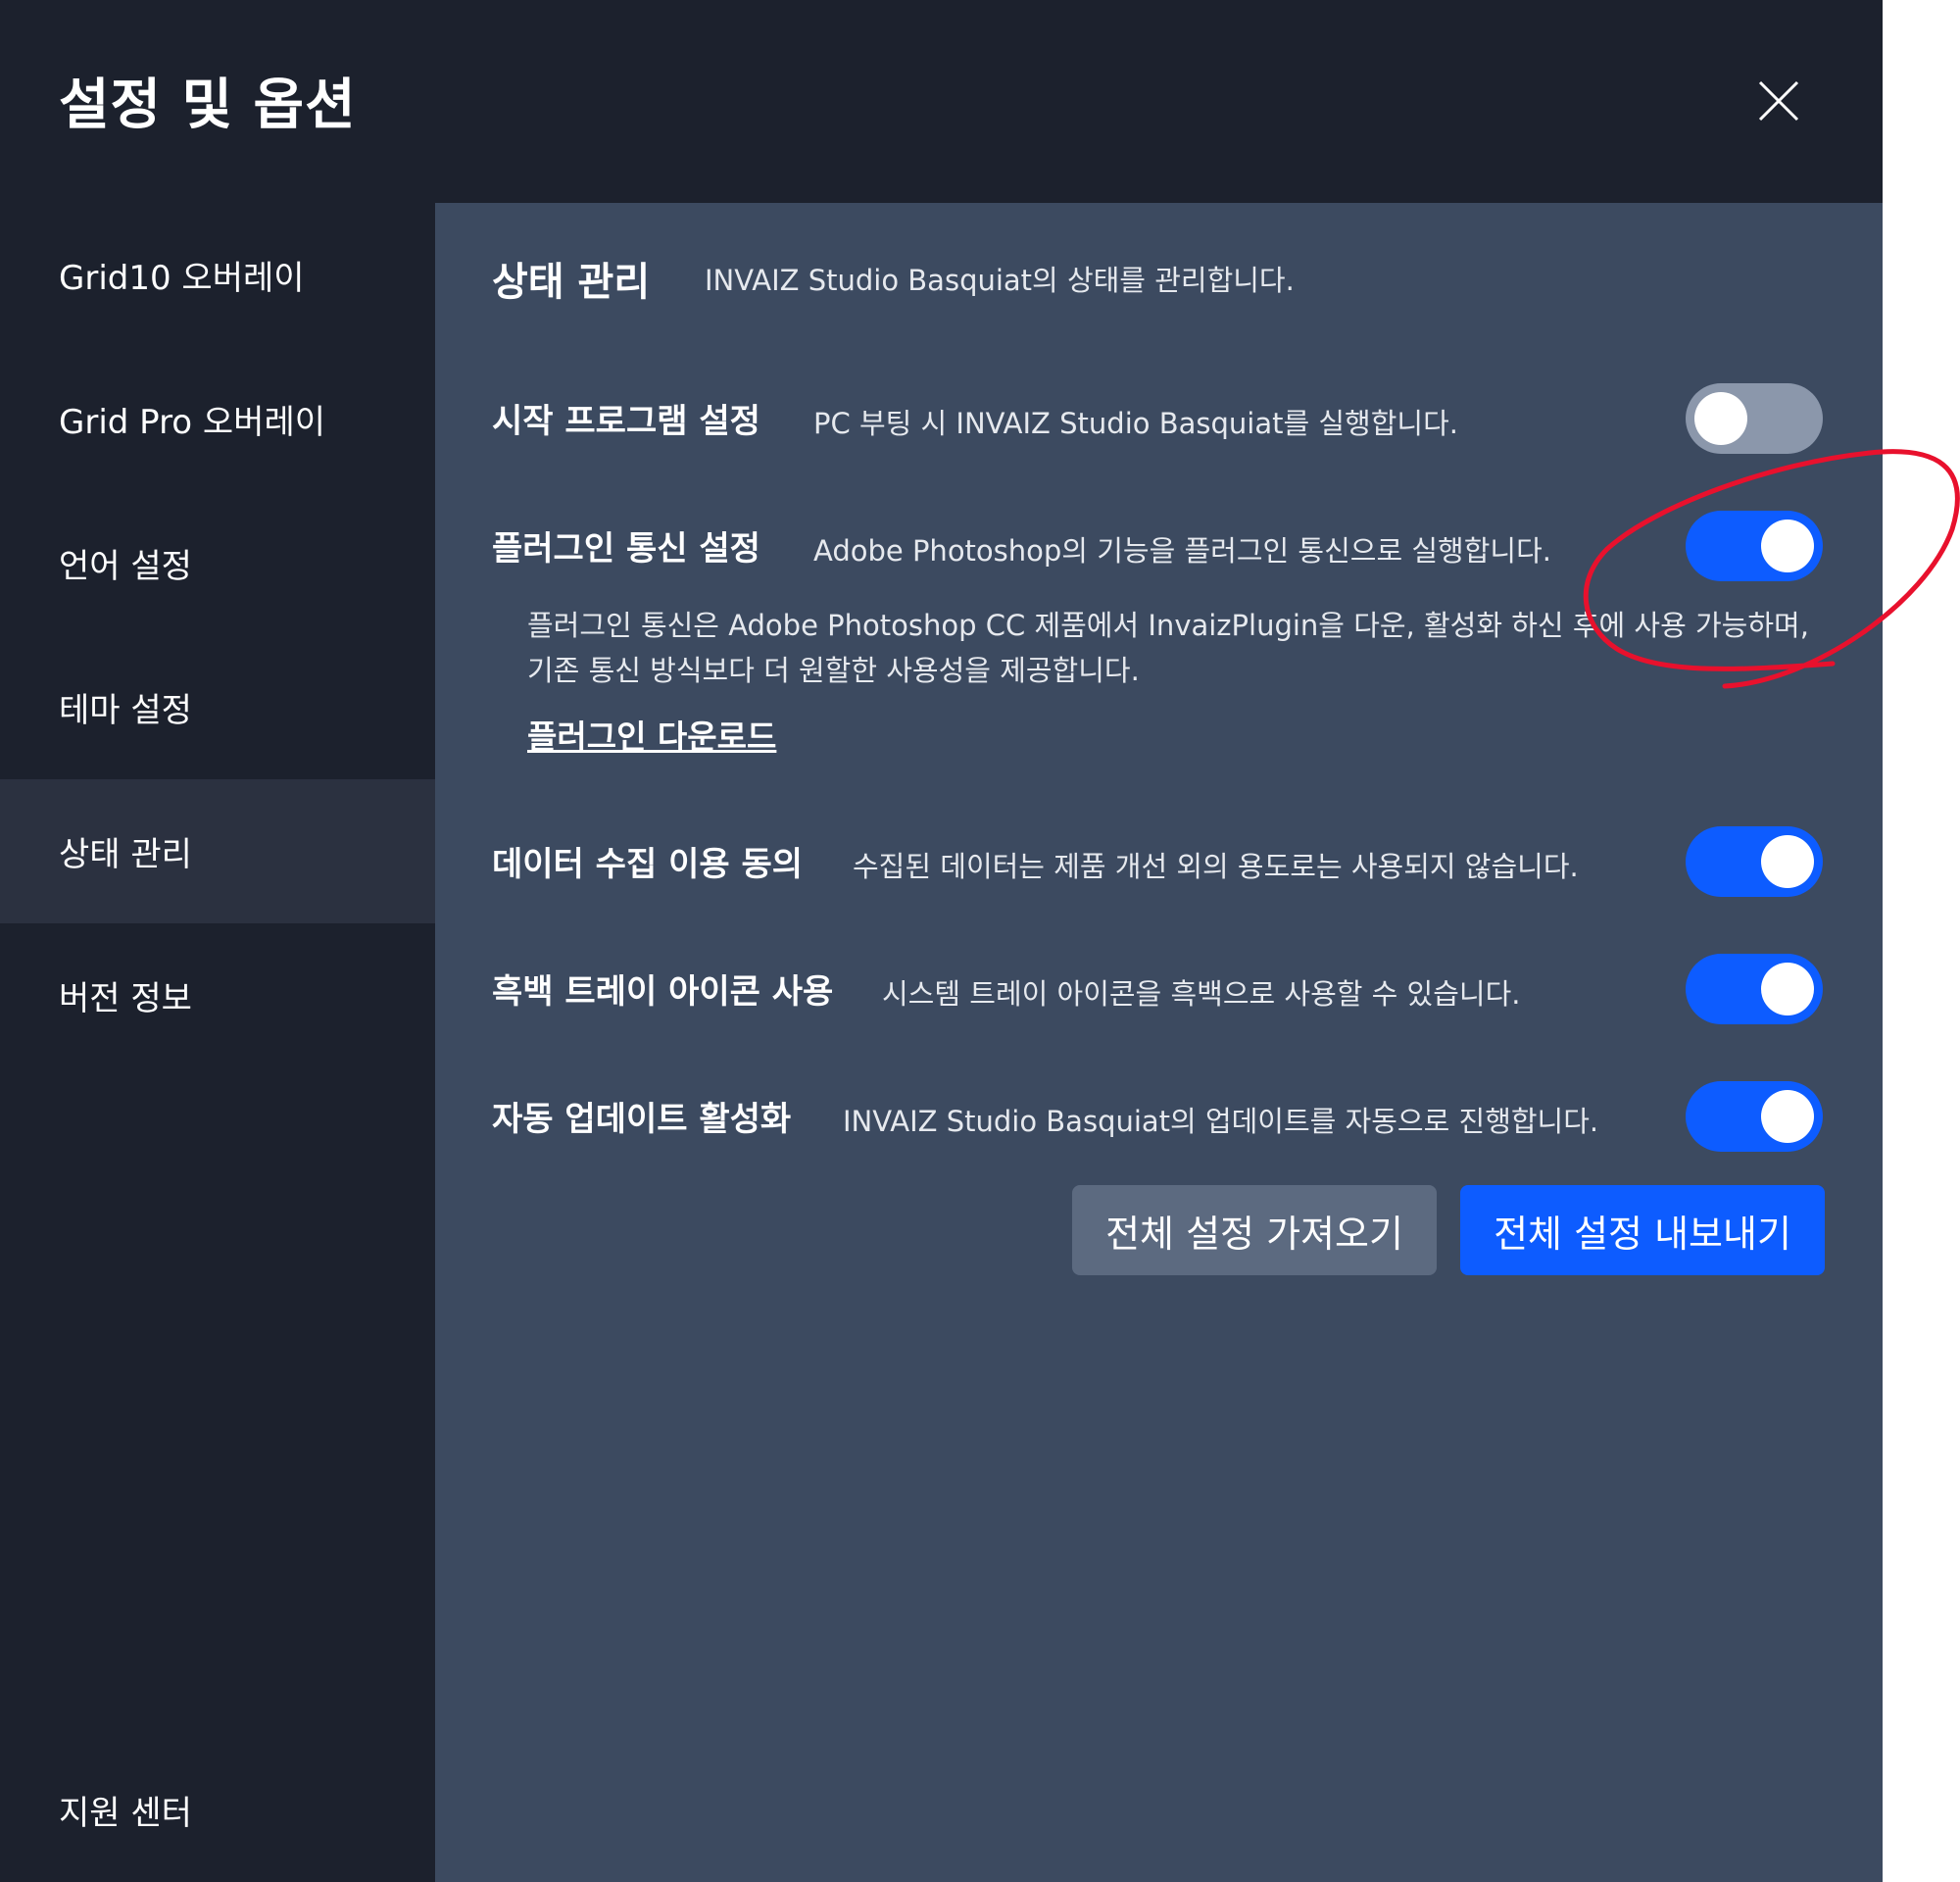 Image resolution: width=1960 pixels, height=1882 pixels. Describe the element at coordinates (1136, 424) in the screenshot. I see `setting-description-startup: PC 부팅 시 INVAIZ Studio Basquiat를 실행합니다.` at that location.